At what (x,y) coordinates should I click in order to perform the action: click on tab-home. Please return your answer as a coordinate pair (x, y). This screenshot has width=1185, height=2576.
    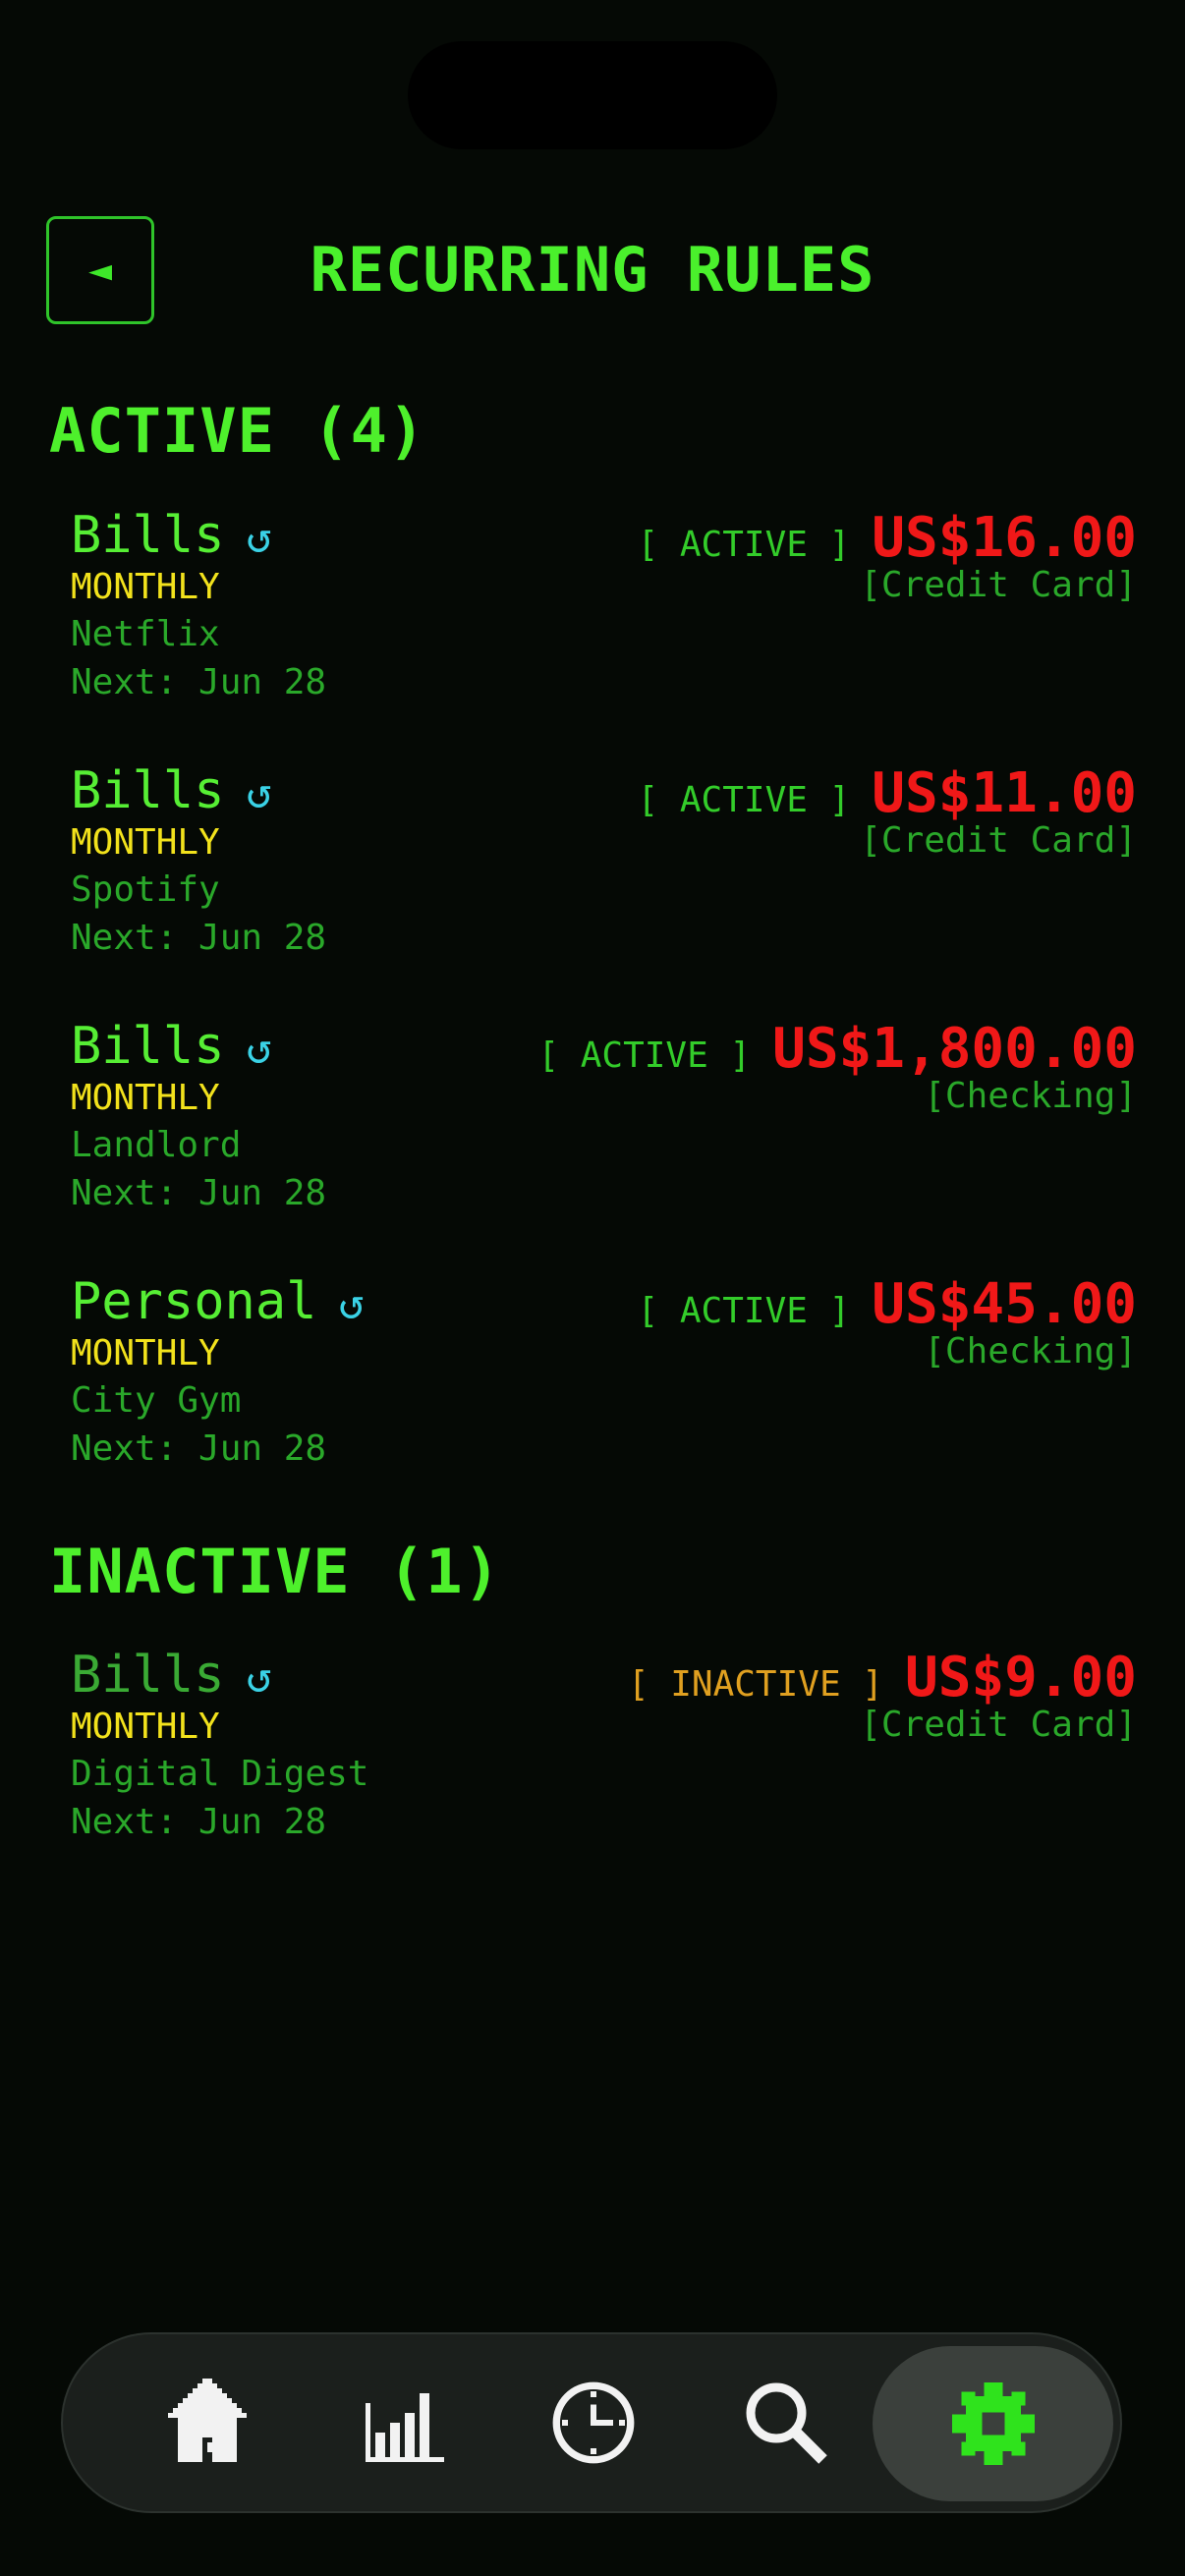
    Looking at the image, I should click on (208, 2422).